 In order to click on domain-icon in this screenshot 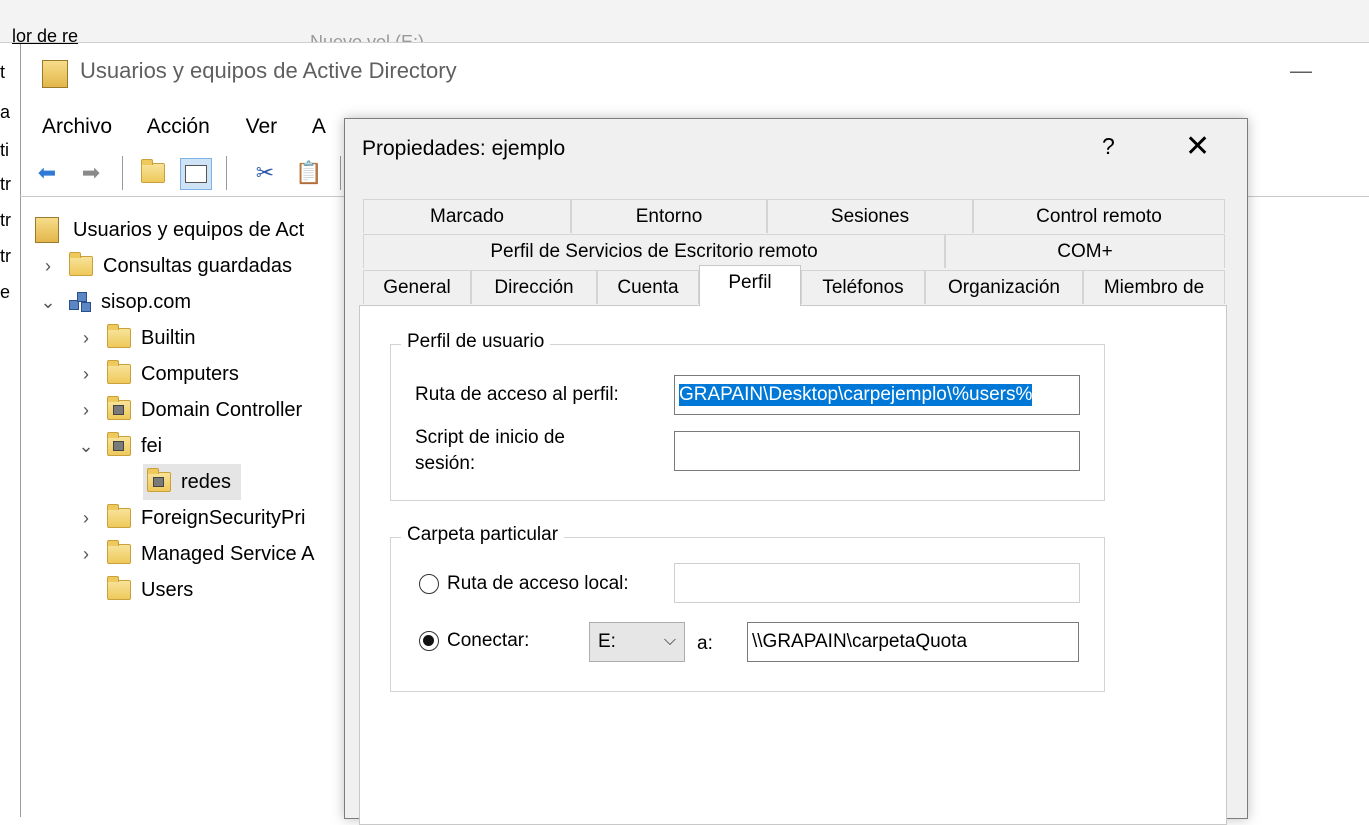, I will do `click(80, 302)`.